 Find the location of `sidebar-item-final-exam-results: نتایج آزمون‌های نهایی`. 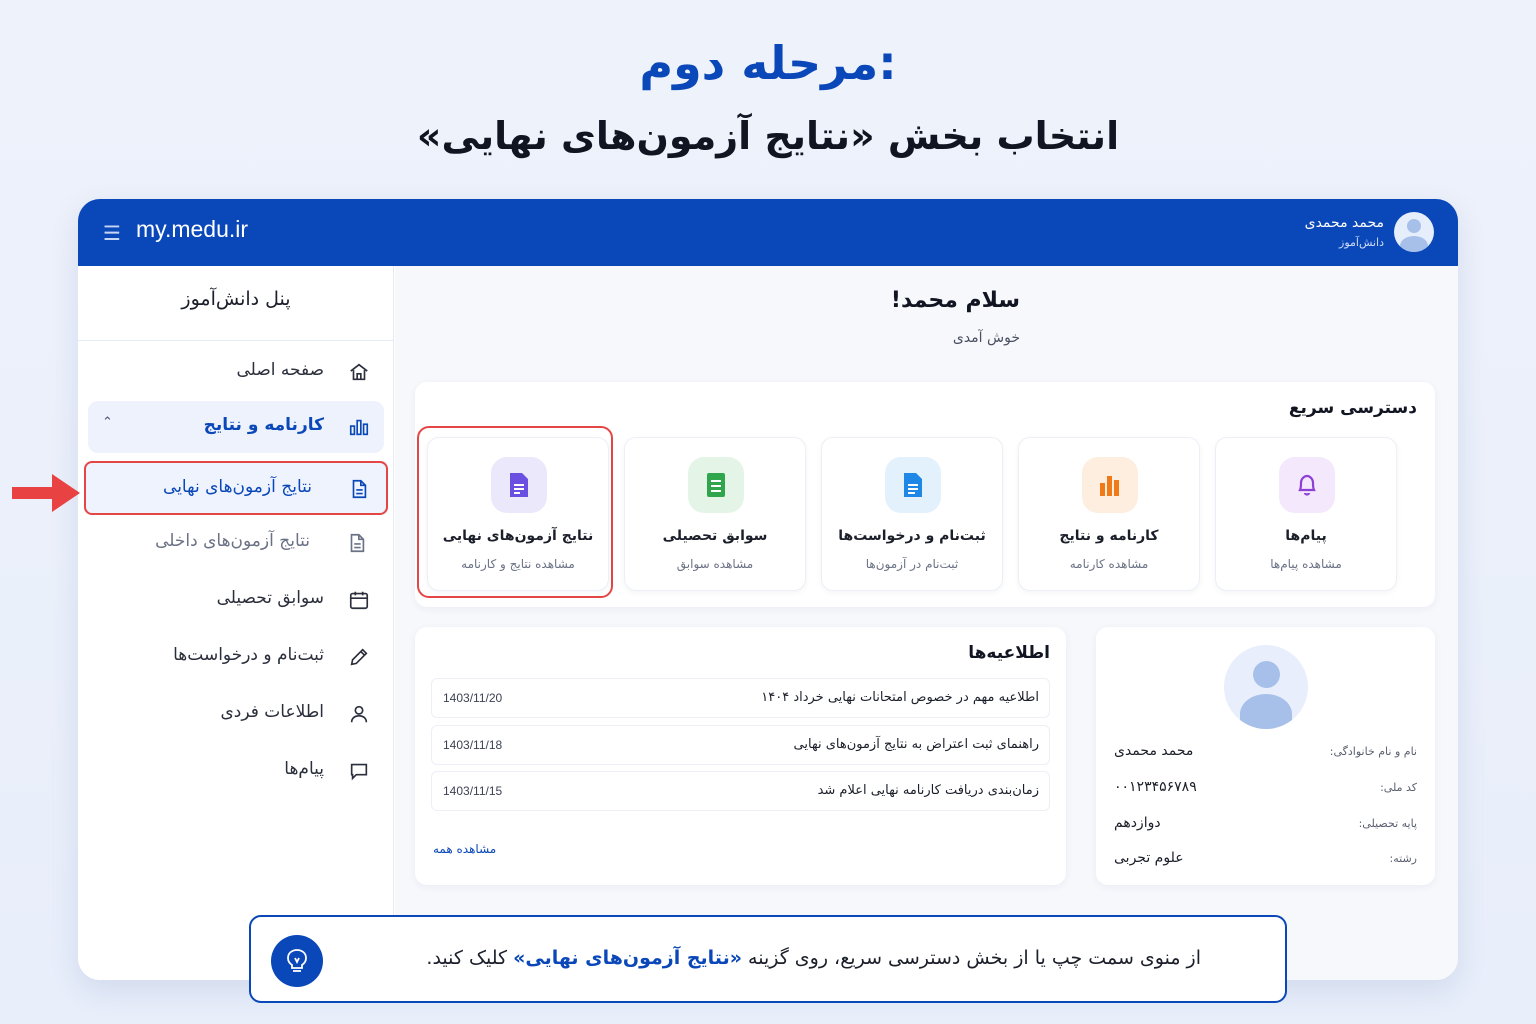

sidebar-item-final-exam-results: نتایج آزمون‌های نهایی is located at coordinates (236, 488).